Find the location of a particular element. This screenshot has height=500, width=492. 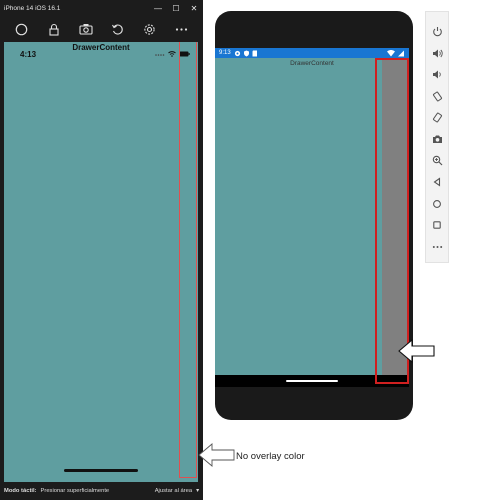

home-gesture-bar is located at coordinates (312, 381).